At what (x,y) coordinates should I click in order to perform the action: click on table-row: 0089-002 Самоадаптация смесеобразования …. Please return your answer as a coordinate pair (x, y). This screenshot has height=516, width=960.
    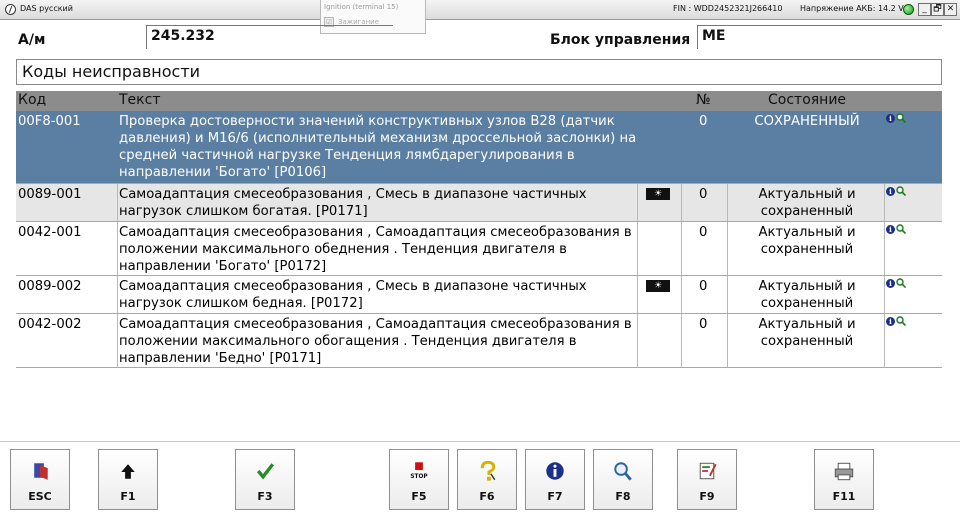
    Looking at the image, I should click on (479, 295).